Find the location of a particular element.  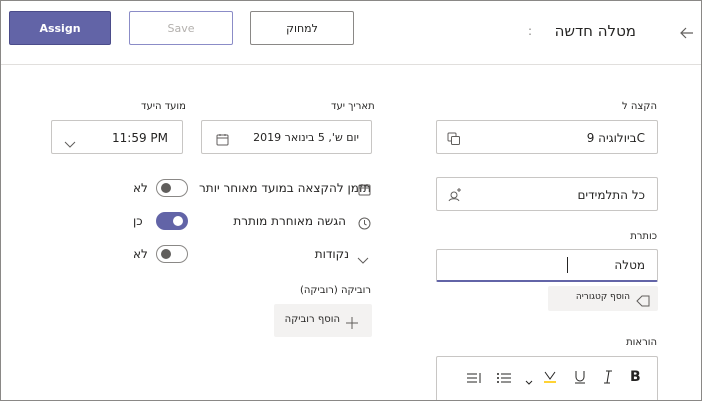

title-input-value: מטלה is located at coordinates (629, 265).